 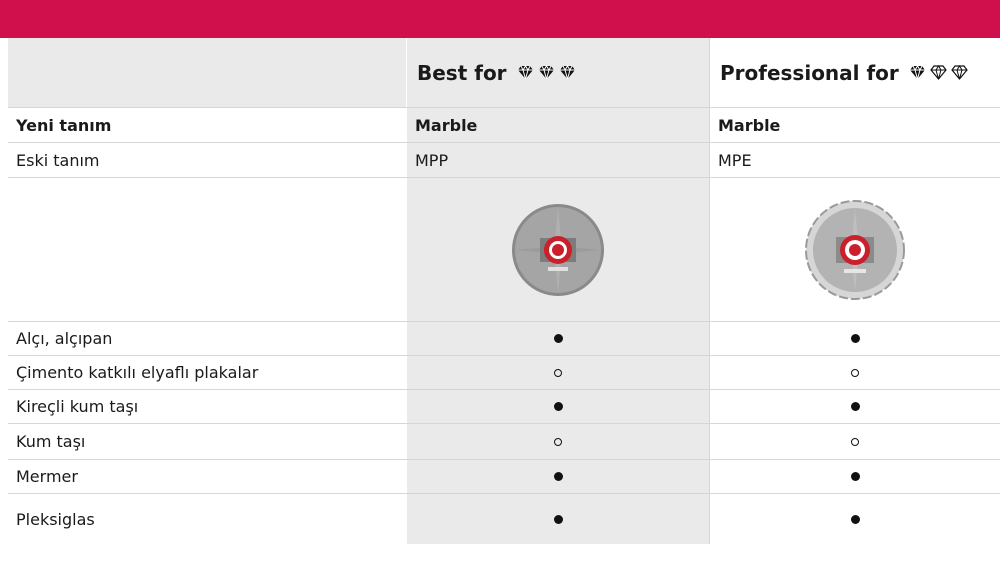 I want to click on row-material: Pleksiglas, so click(x=504, y=519).